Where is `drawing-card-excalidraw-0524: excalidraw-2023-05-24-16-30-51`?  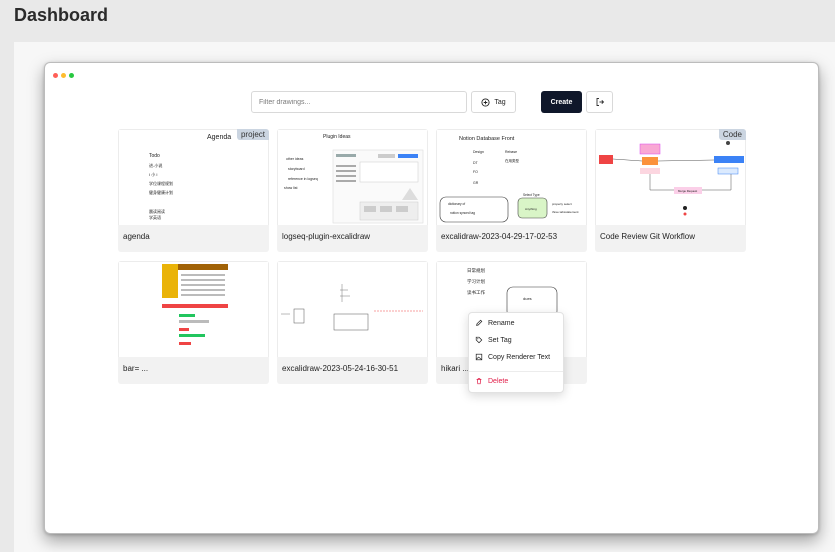
drawing-card-excalidraw-0524: excalidraw-2023-05-24-16-30-51 is located at coordinates (352, 322).